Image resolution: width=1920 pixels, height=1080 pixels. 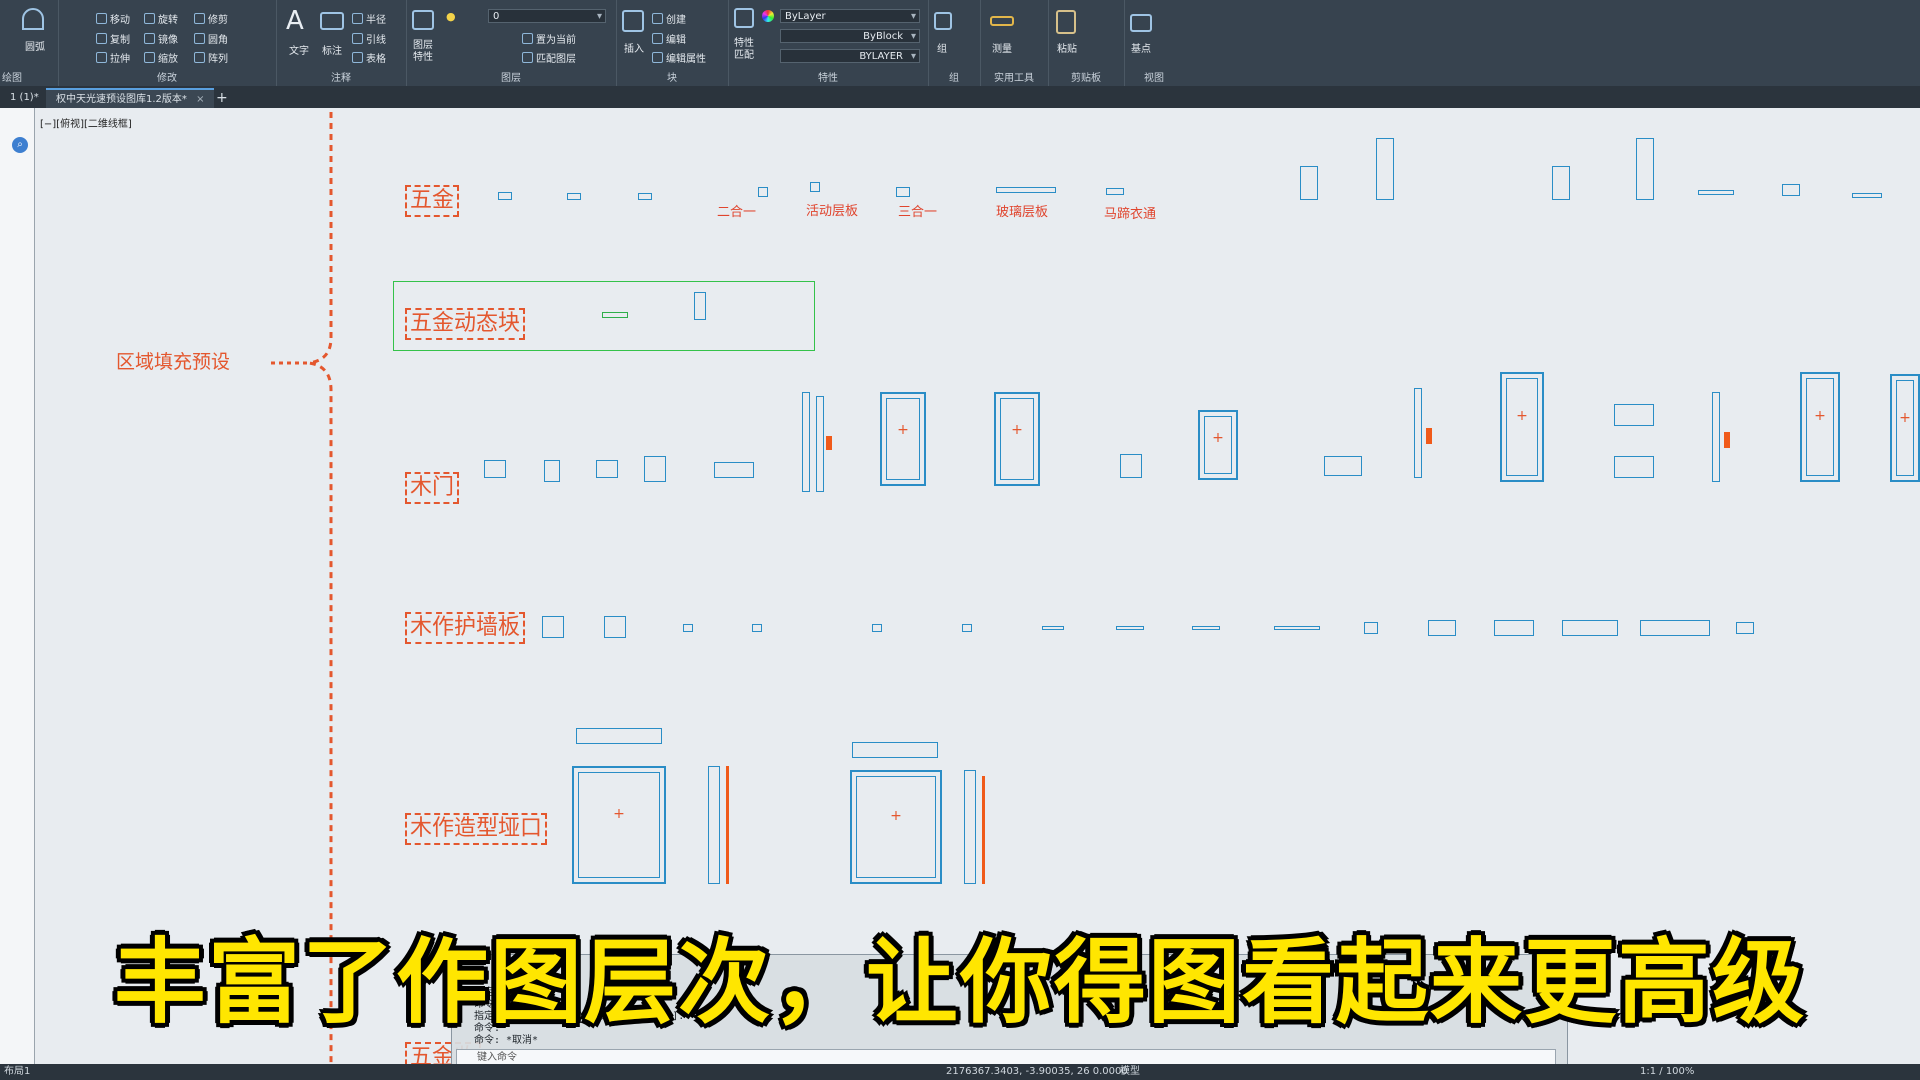 I want to click on opening-header-block, so click(x=895, y=750).